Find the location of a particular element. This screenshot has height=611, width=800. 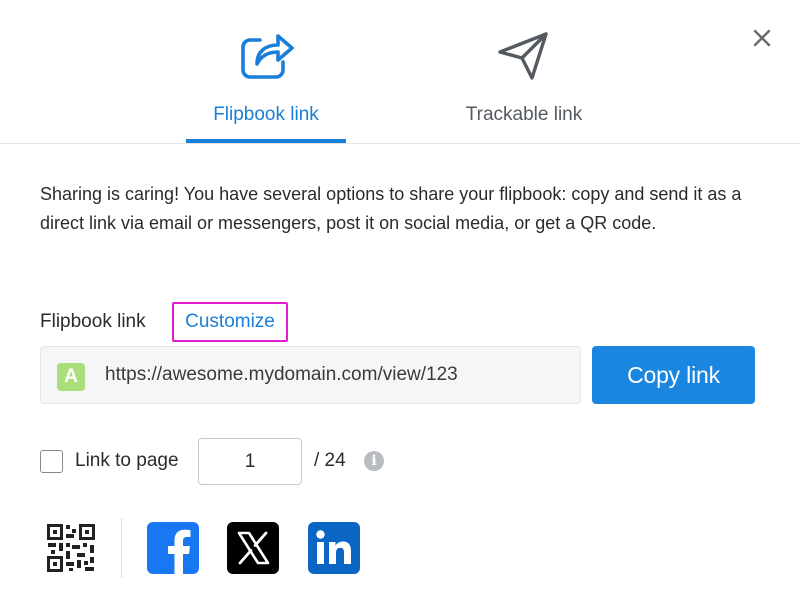

tab-flipbook-link-label: Flipbook link is located at coordinates (266, 114).